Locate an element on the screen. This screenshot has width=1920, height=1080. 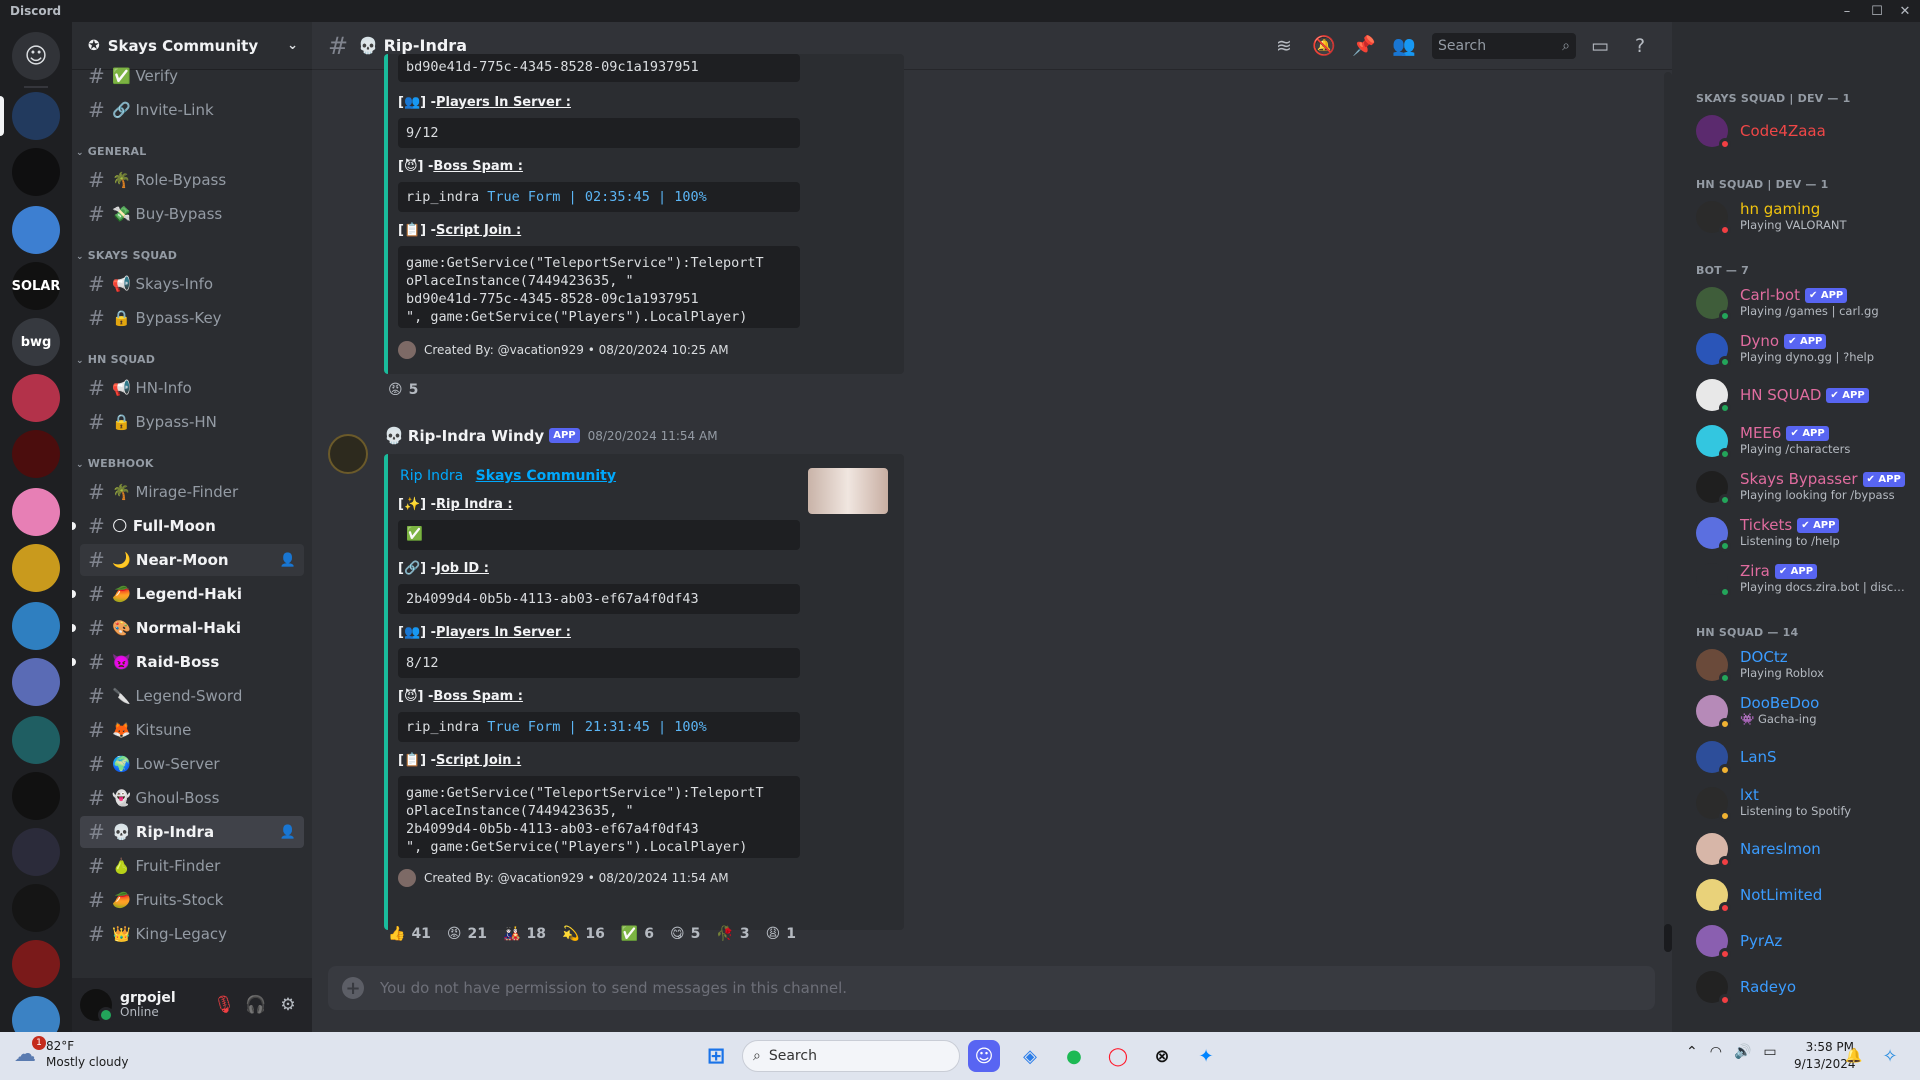
headphones-icon: 🎧 is located at coordinates (256, 1005).